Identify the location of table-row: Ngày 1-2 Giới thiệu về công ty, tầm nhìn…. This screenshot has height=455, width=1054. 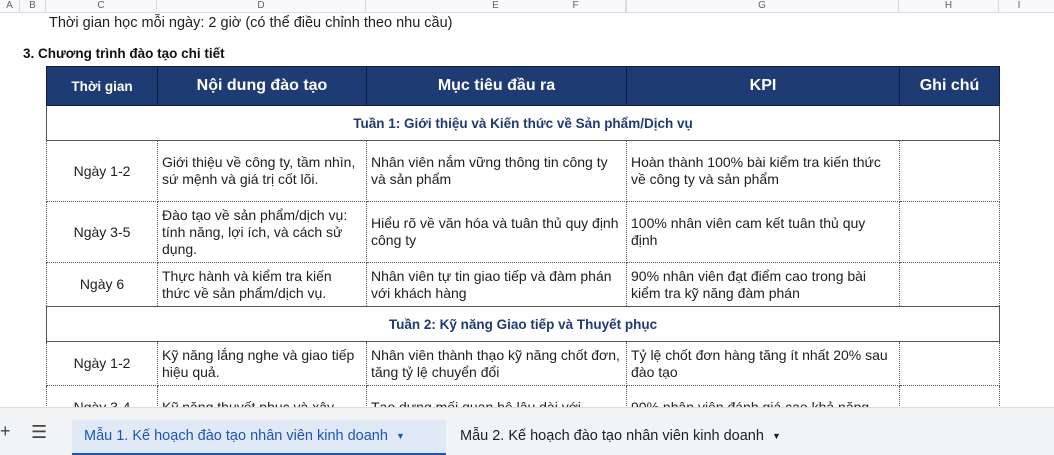
(523, 171).